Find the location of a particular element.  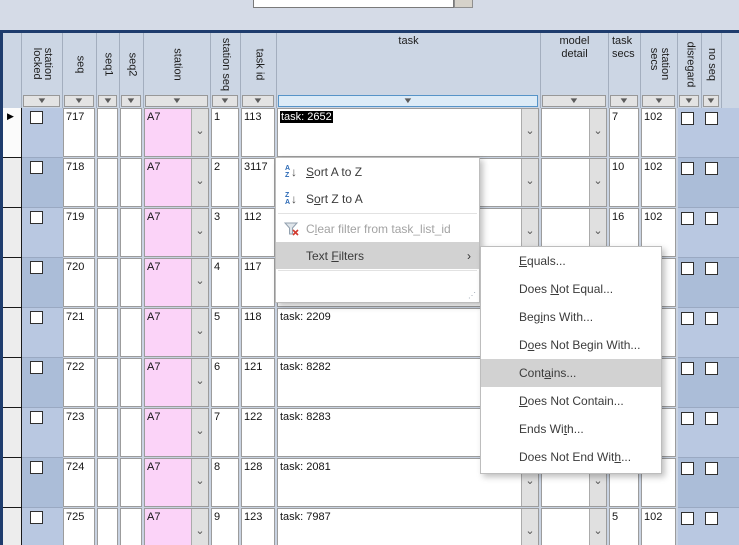

cell-seq: 723 is located at coordinates (80, 433).